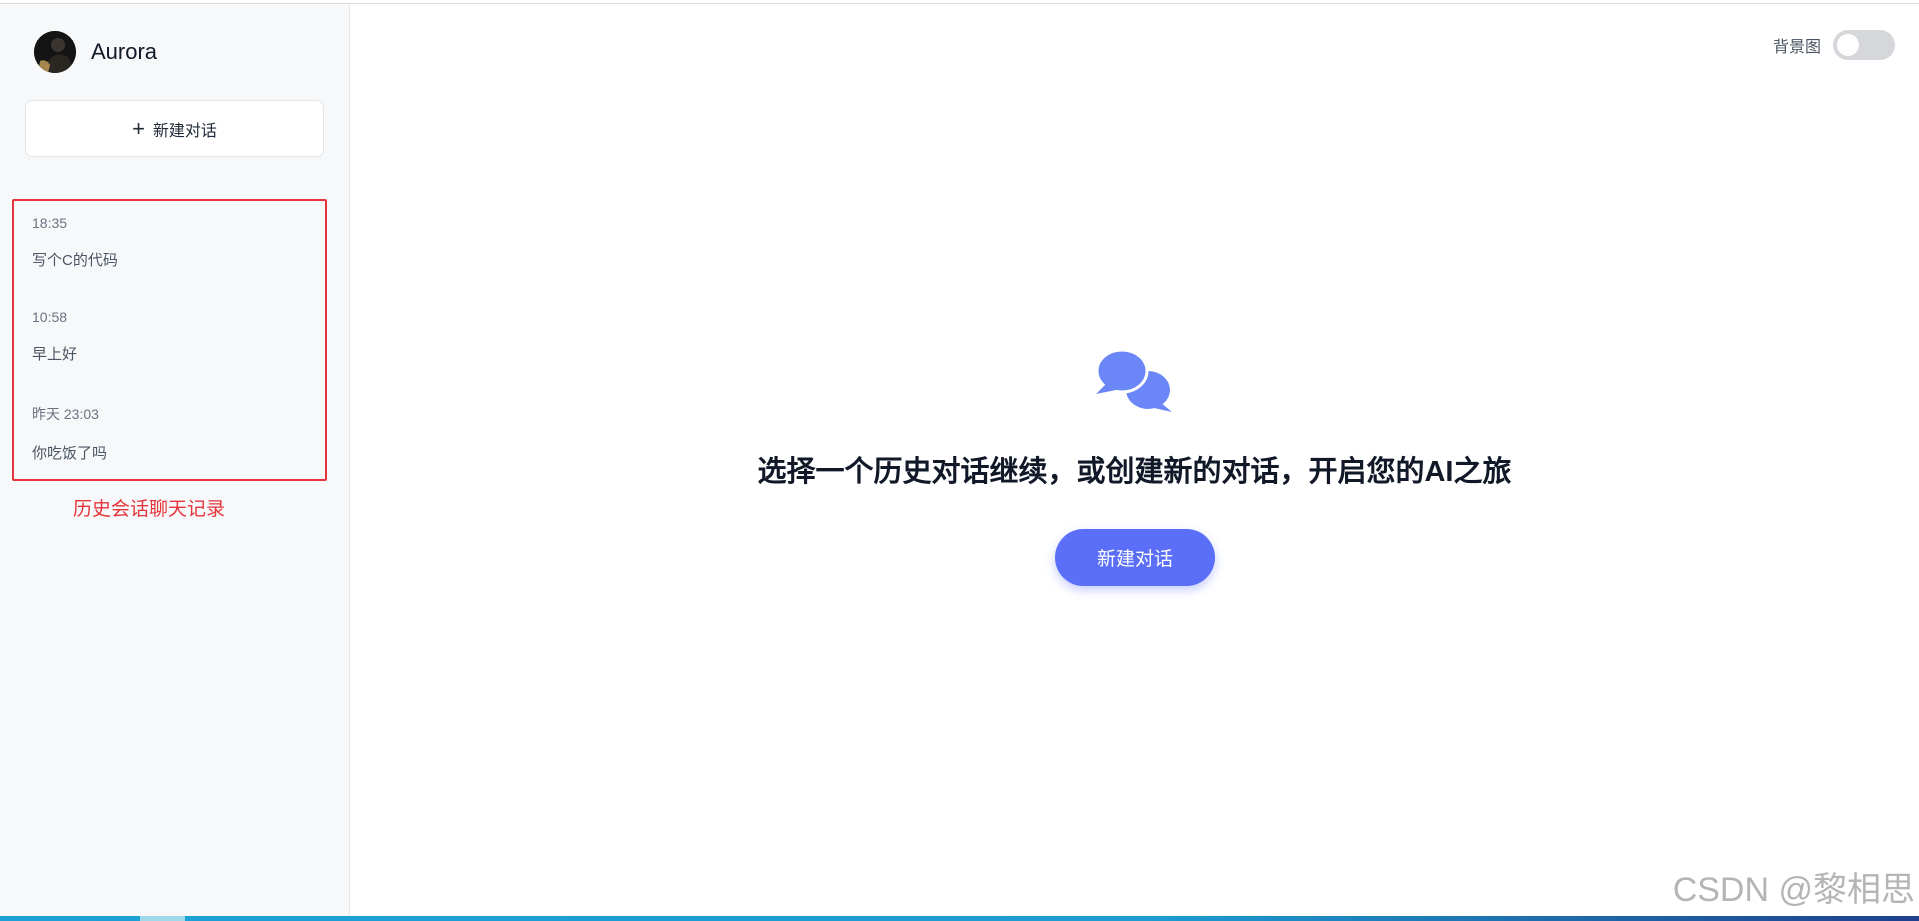  What do you see at coordinates (75, 242) in the screenshot?
I see `history-item: 18:35 写个C的代码` at bounding box center [75, 242].